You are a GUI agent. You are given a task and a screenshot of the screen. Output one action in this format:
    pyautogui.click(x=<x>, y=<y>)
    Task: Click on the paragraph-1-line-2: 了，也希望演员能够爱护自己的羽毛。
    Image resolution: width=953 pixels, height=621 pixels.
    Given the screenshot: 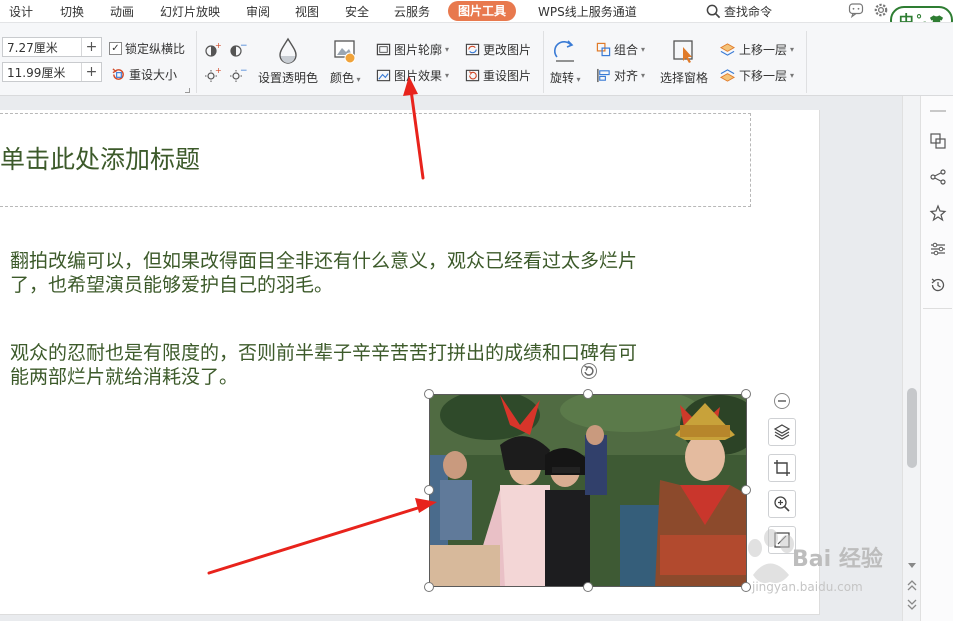 What is the action you would take?
    pyautogui.click(x=172, y=285)
    